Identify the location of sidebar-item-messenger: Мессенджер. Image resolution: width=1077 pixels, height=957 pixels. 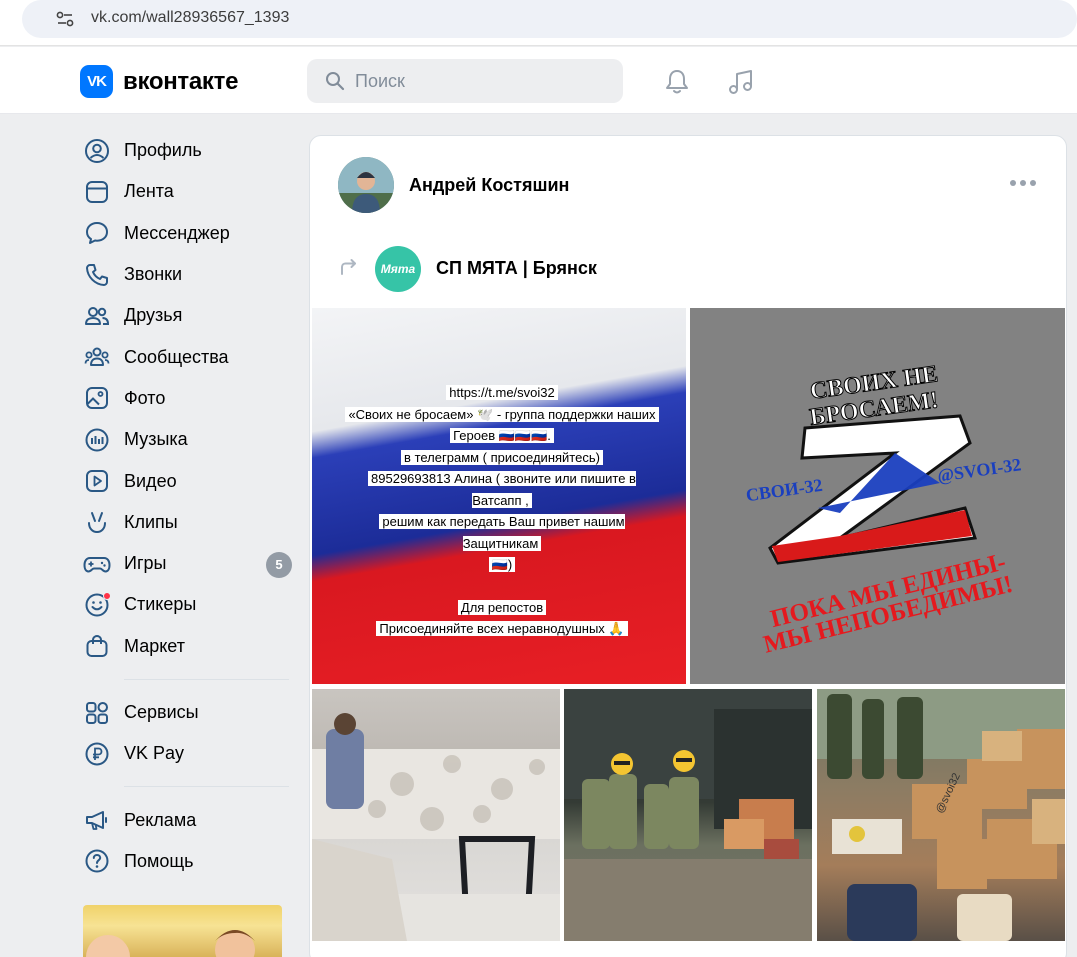
(187, 233).